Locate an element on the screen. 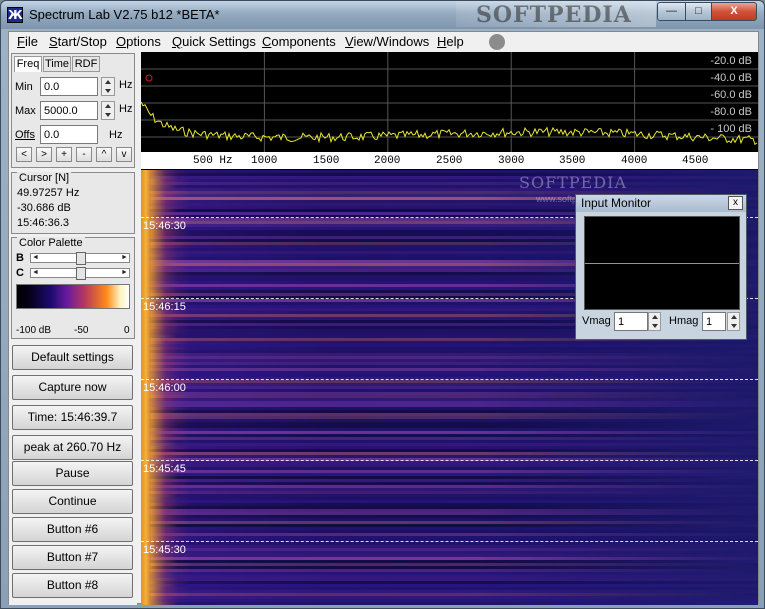  window-title: Spectrum Lab V2.75 b12 *BETA* is located at coordinates (124, 14).